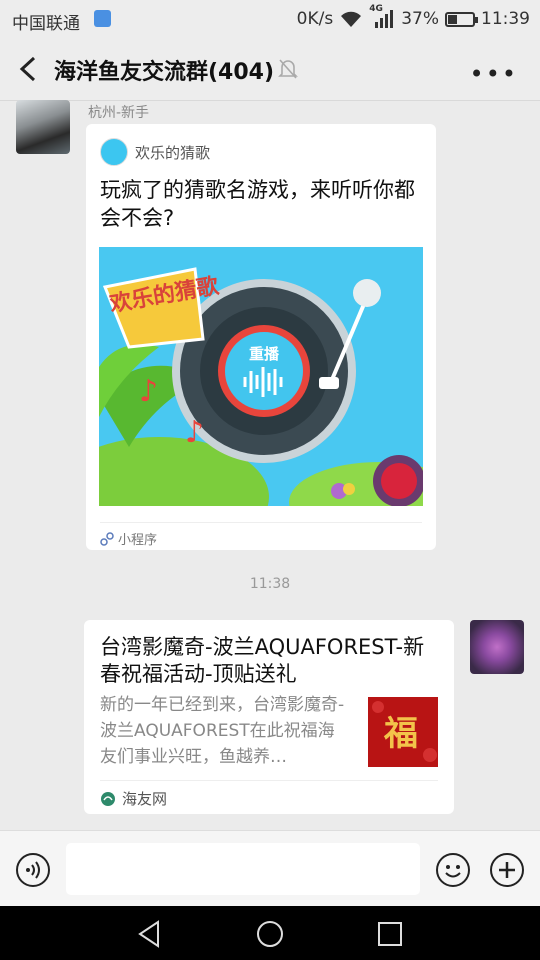  What do you see at coordinates (497, 647) in the screenshot?
I see `my-avatar` at bounding box center [497, 647].